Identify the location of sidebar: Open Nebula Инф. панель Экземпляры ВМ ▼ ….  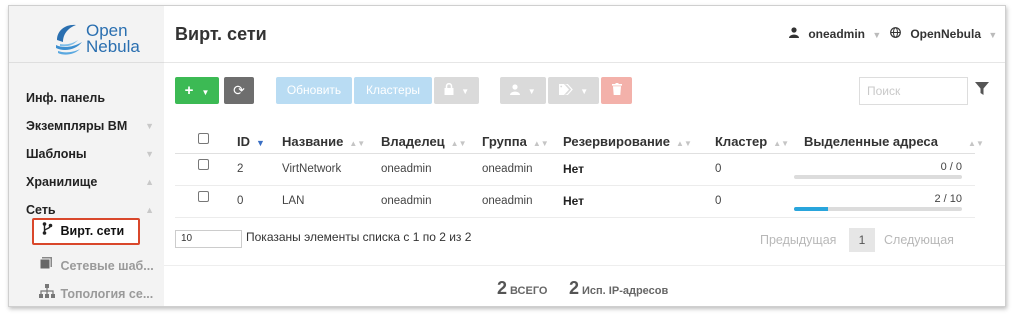
(86, 156).